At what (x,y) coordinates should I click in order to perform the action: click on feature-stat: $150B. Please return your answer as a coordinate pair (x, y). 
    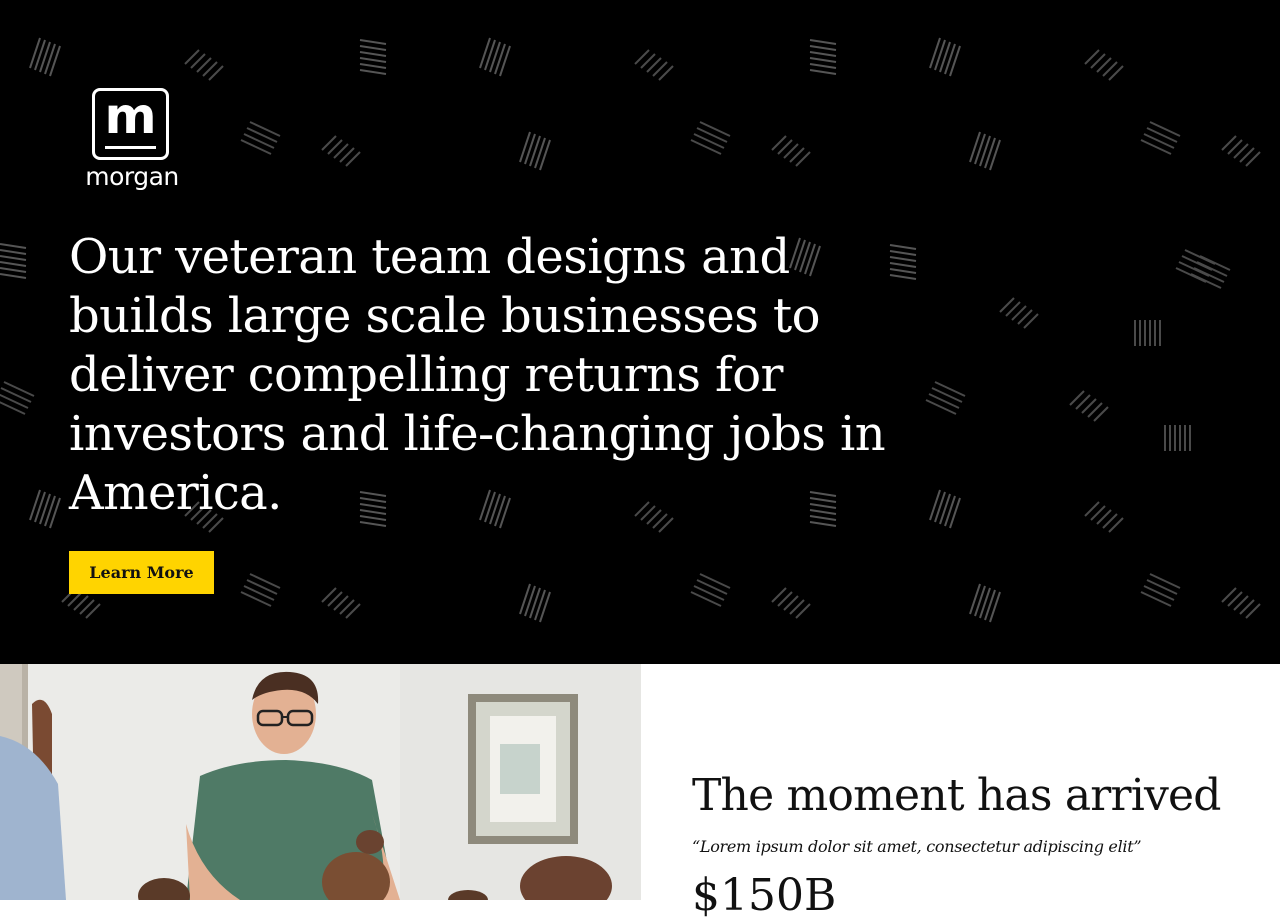
    Looking at the image, I should click on (764, 895).